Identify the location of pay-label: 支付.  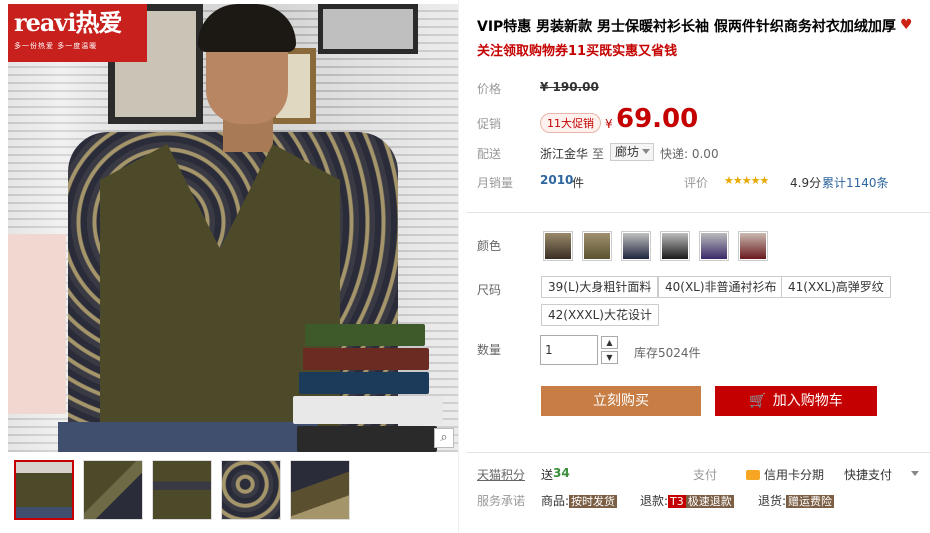
(705, 475).